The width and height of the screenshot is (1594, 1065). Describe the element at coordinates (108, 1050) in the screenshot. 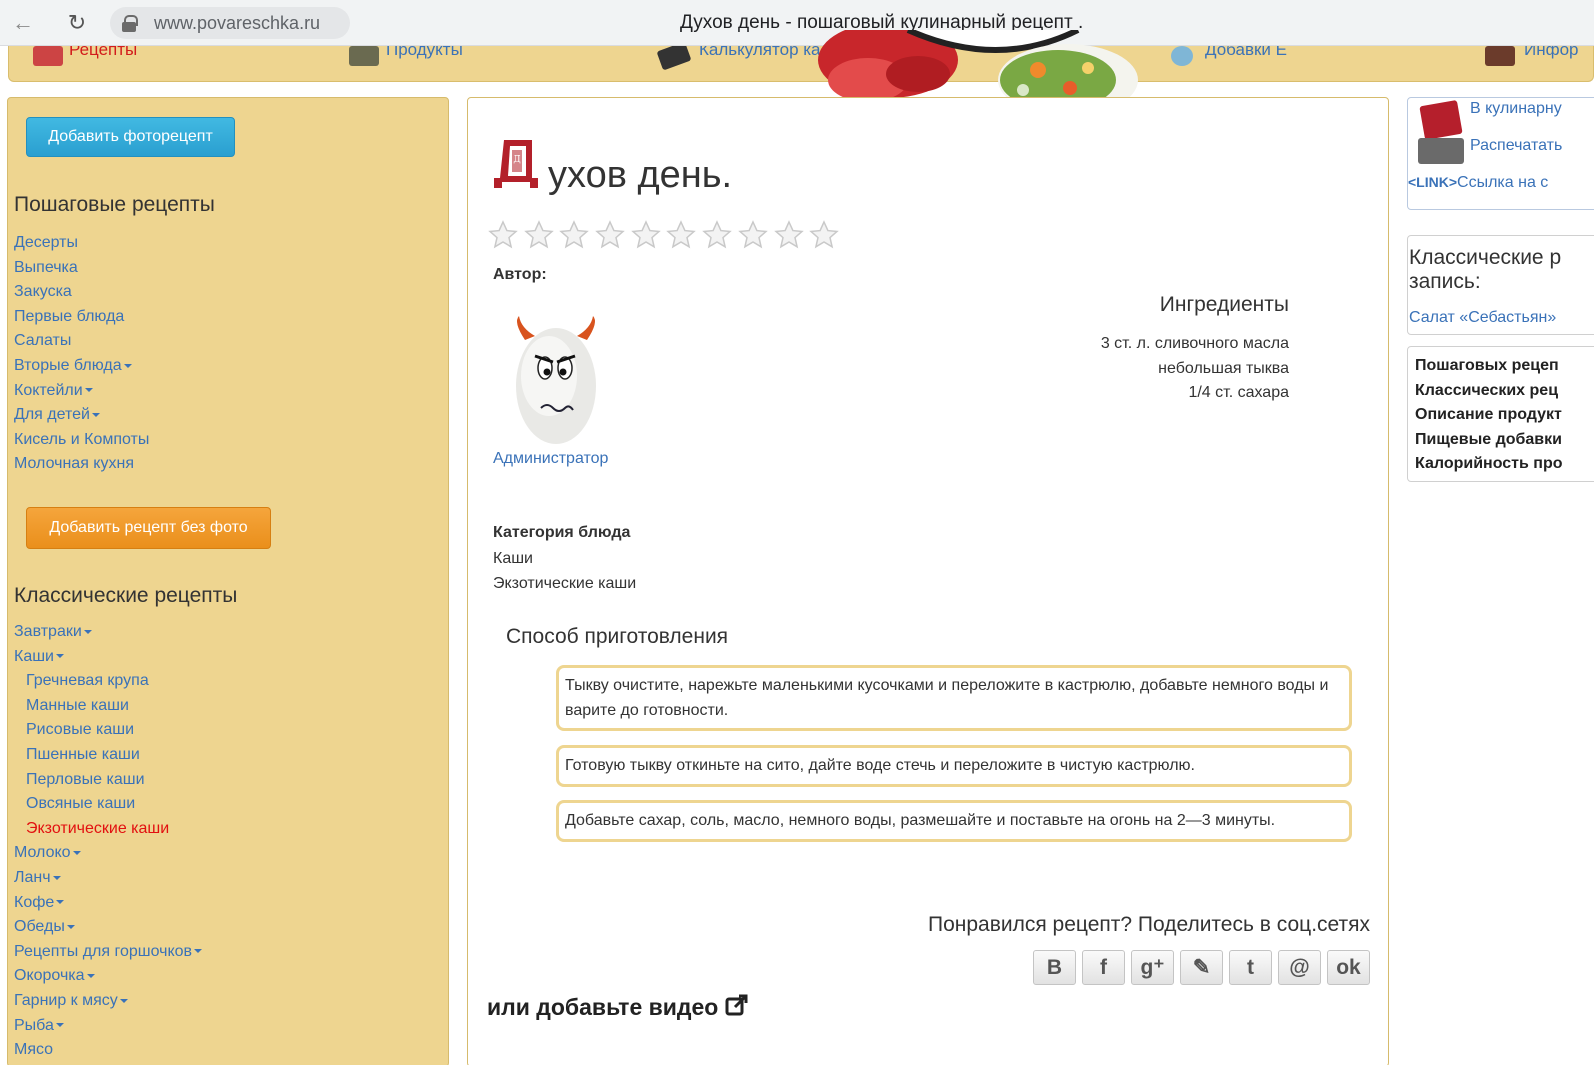

I see `sidebar-item-meat: Мясо` at that location.